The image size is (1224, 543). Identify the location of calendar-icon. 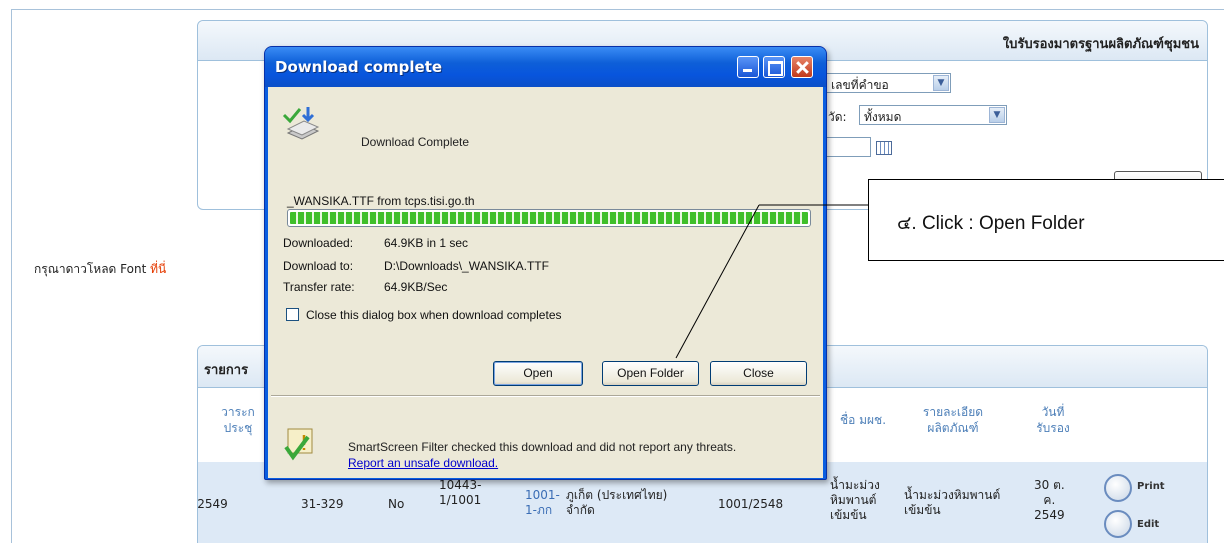
(884, 148).